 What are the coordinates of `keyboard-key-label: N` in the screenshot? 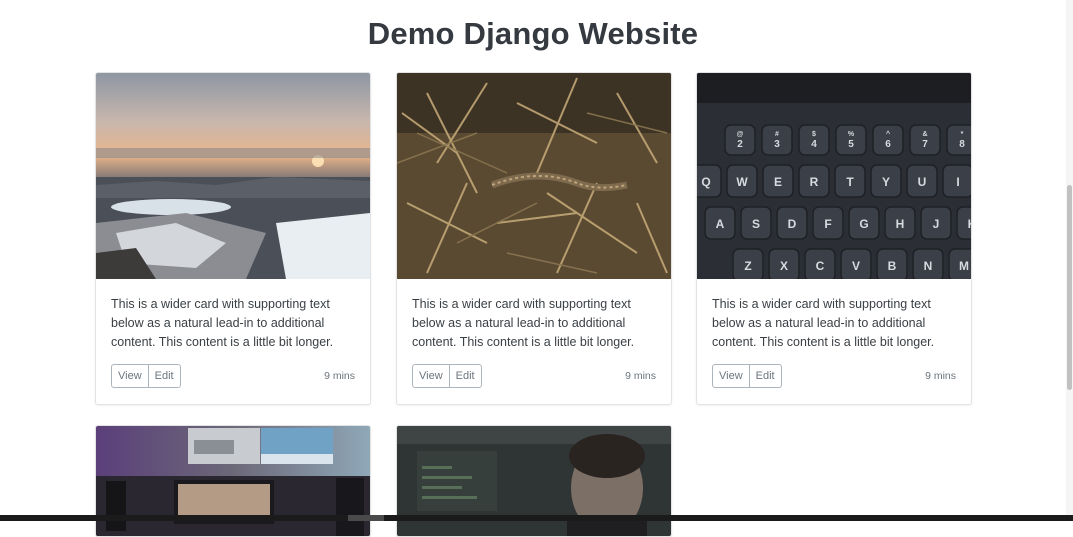 It's located at (928, 266).